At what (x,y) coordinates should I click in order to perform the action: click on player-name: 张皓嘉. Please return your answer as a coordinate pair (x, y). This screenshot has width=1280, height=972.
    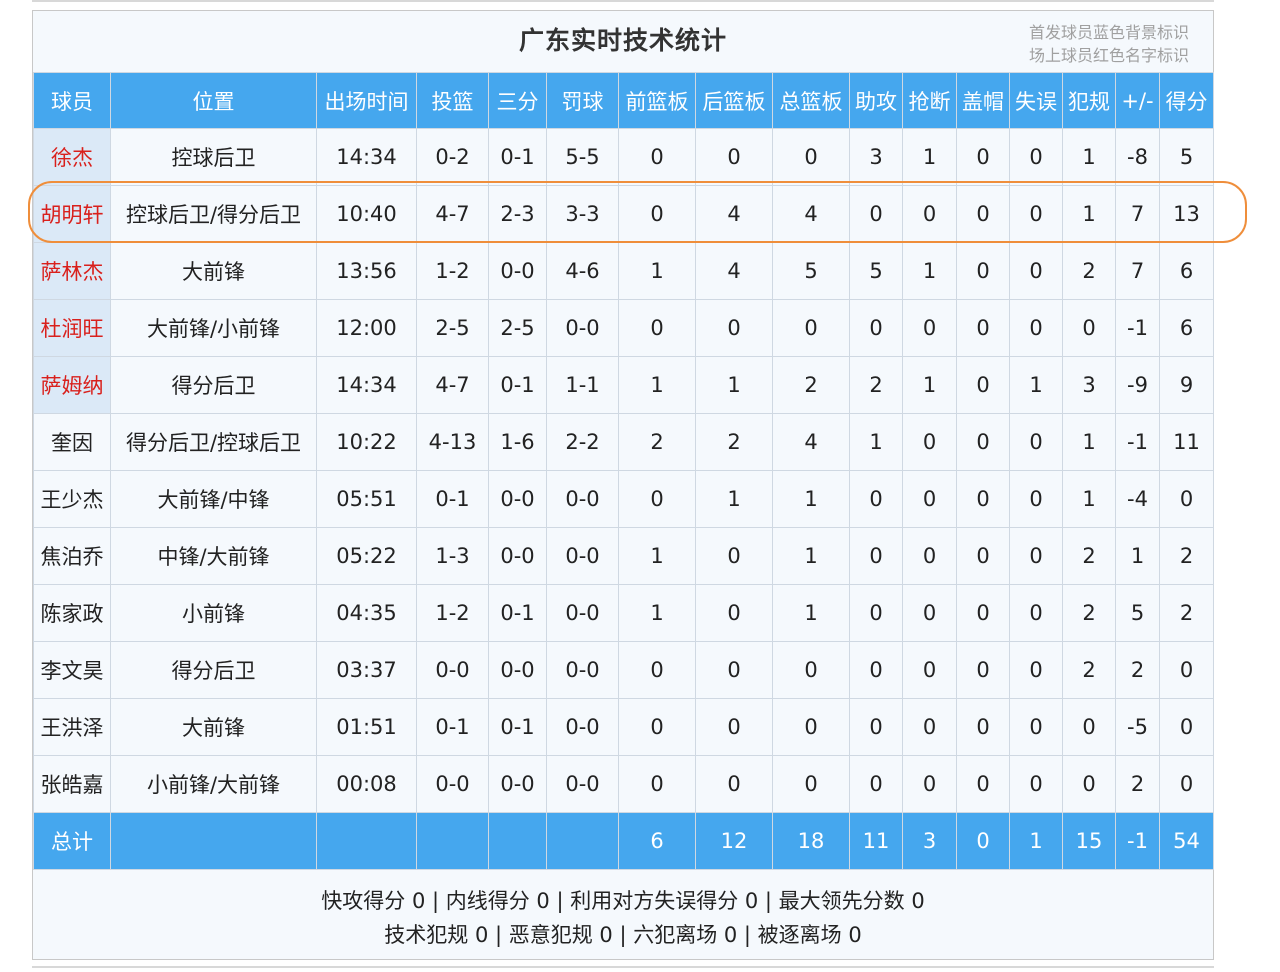
    Looking at the image, I should click on (72, 784).